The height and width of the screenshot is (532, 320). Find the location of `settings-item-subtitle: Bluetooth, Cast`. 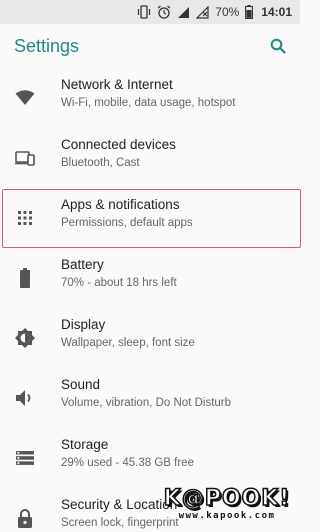

settings-item-subtitle: Bluetooth, Cast is located at coordinates (100, 163).